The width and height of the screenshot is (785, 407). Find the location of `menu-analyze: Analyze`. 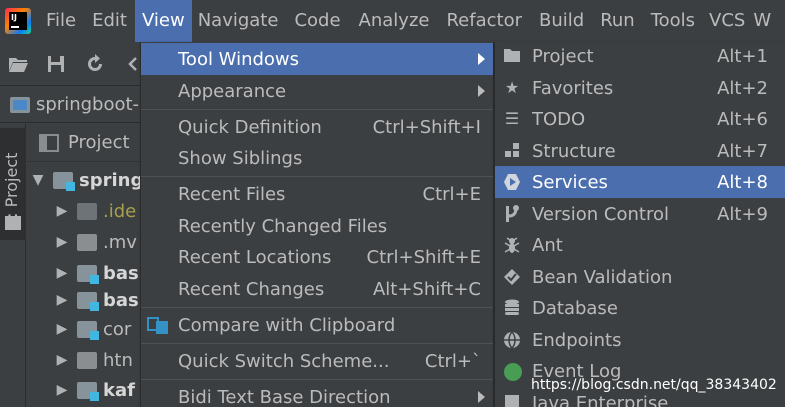

menu-analyze: Analyze is located at coordinates (394, 21).